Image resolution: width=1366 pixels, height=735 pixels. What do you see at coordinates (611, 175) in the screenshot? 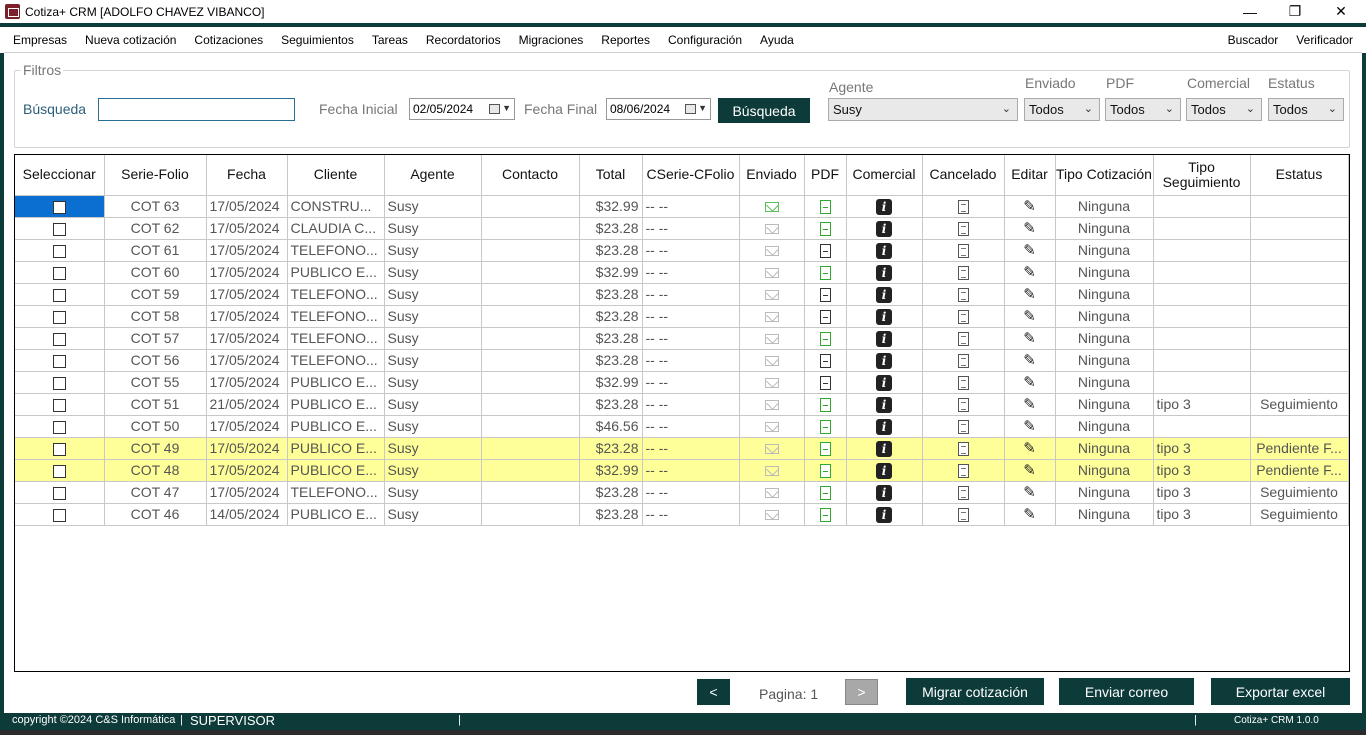
I see `column-header: Total` at bounding box center [611, 175].